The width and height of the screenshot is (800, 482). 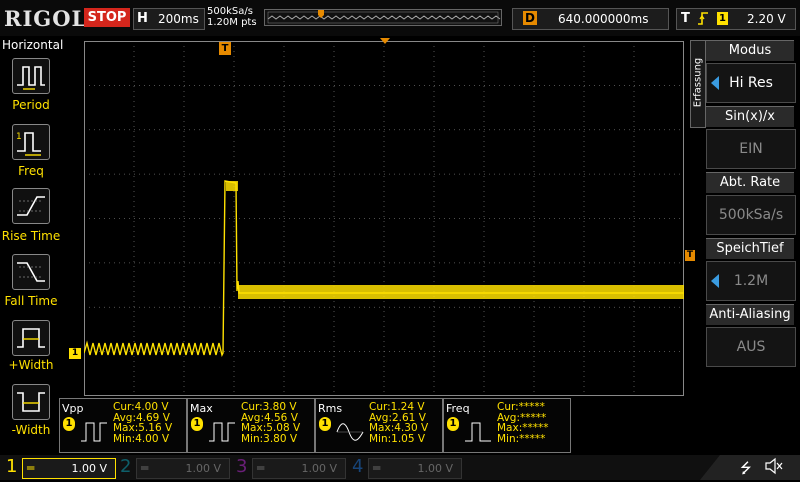 What do you see at coordinates (750, 314) in the screenshot?
I see `anti-aliasing-title: Anti-Aliasing` at bounding box center [750, 314].